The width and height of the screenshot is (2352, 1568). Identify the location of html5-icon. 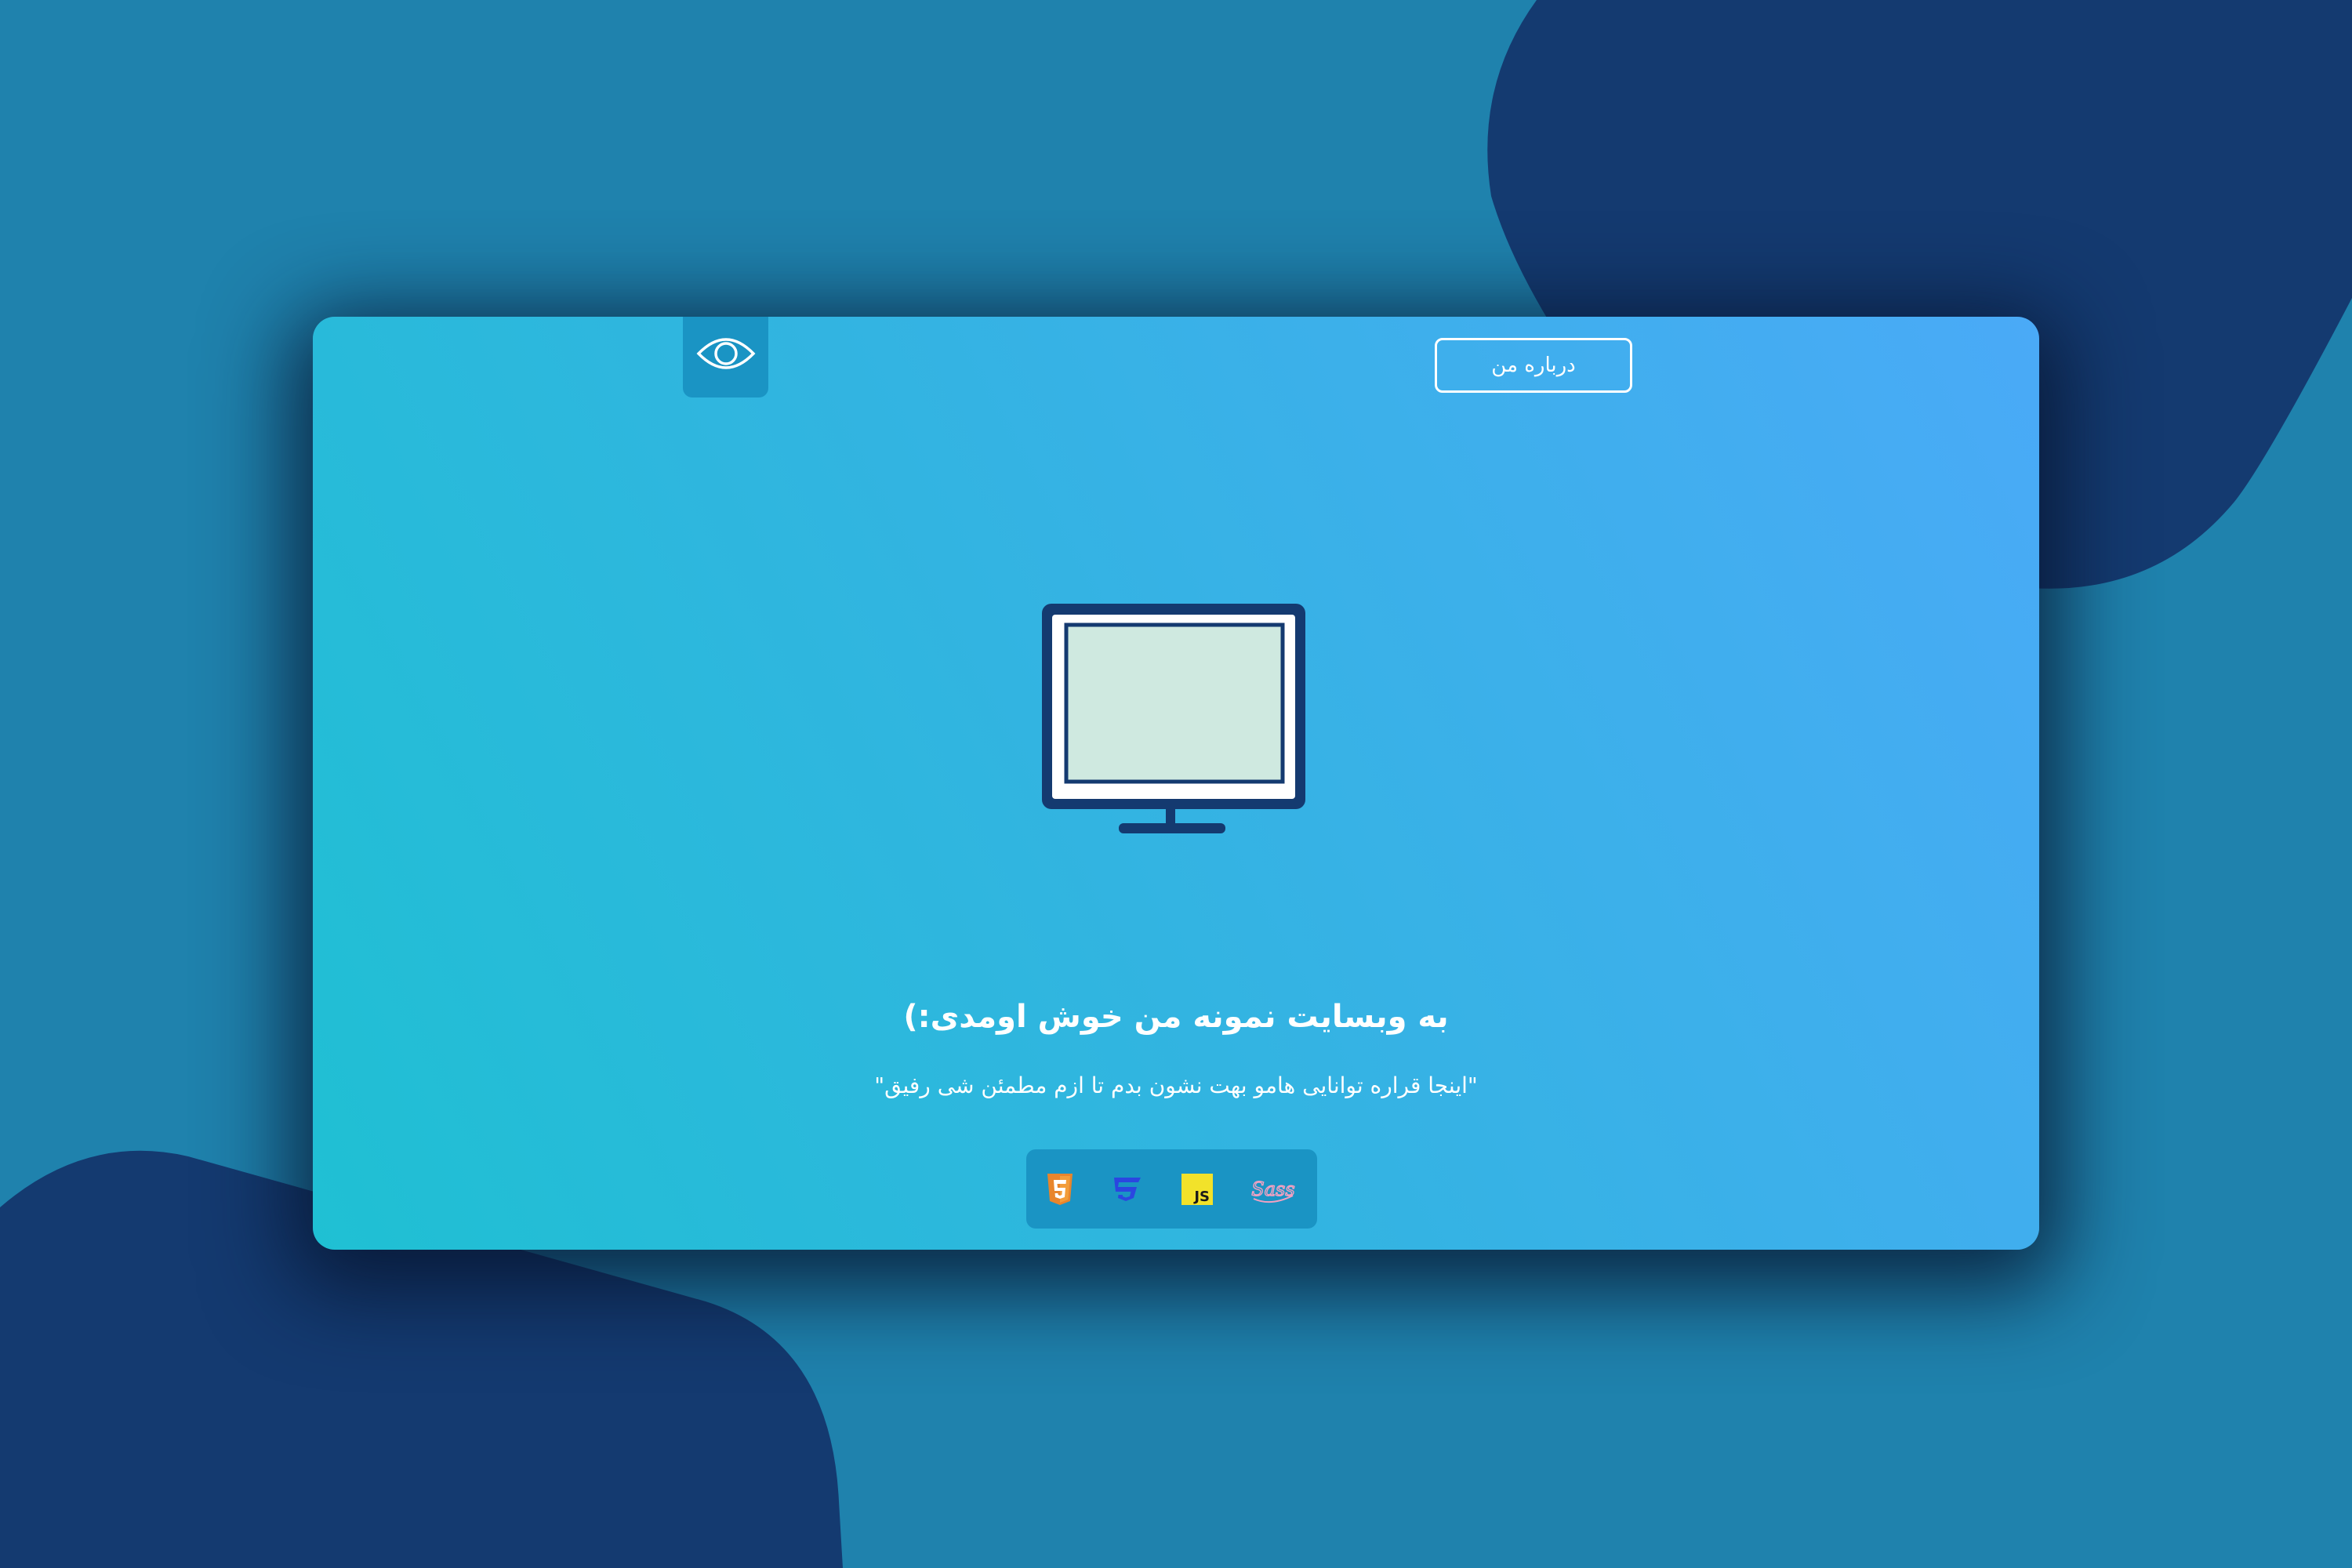
(1060, 1189).